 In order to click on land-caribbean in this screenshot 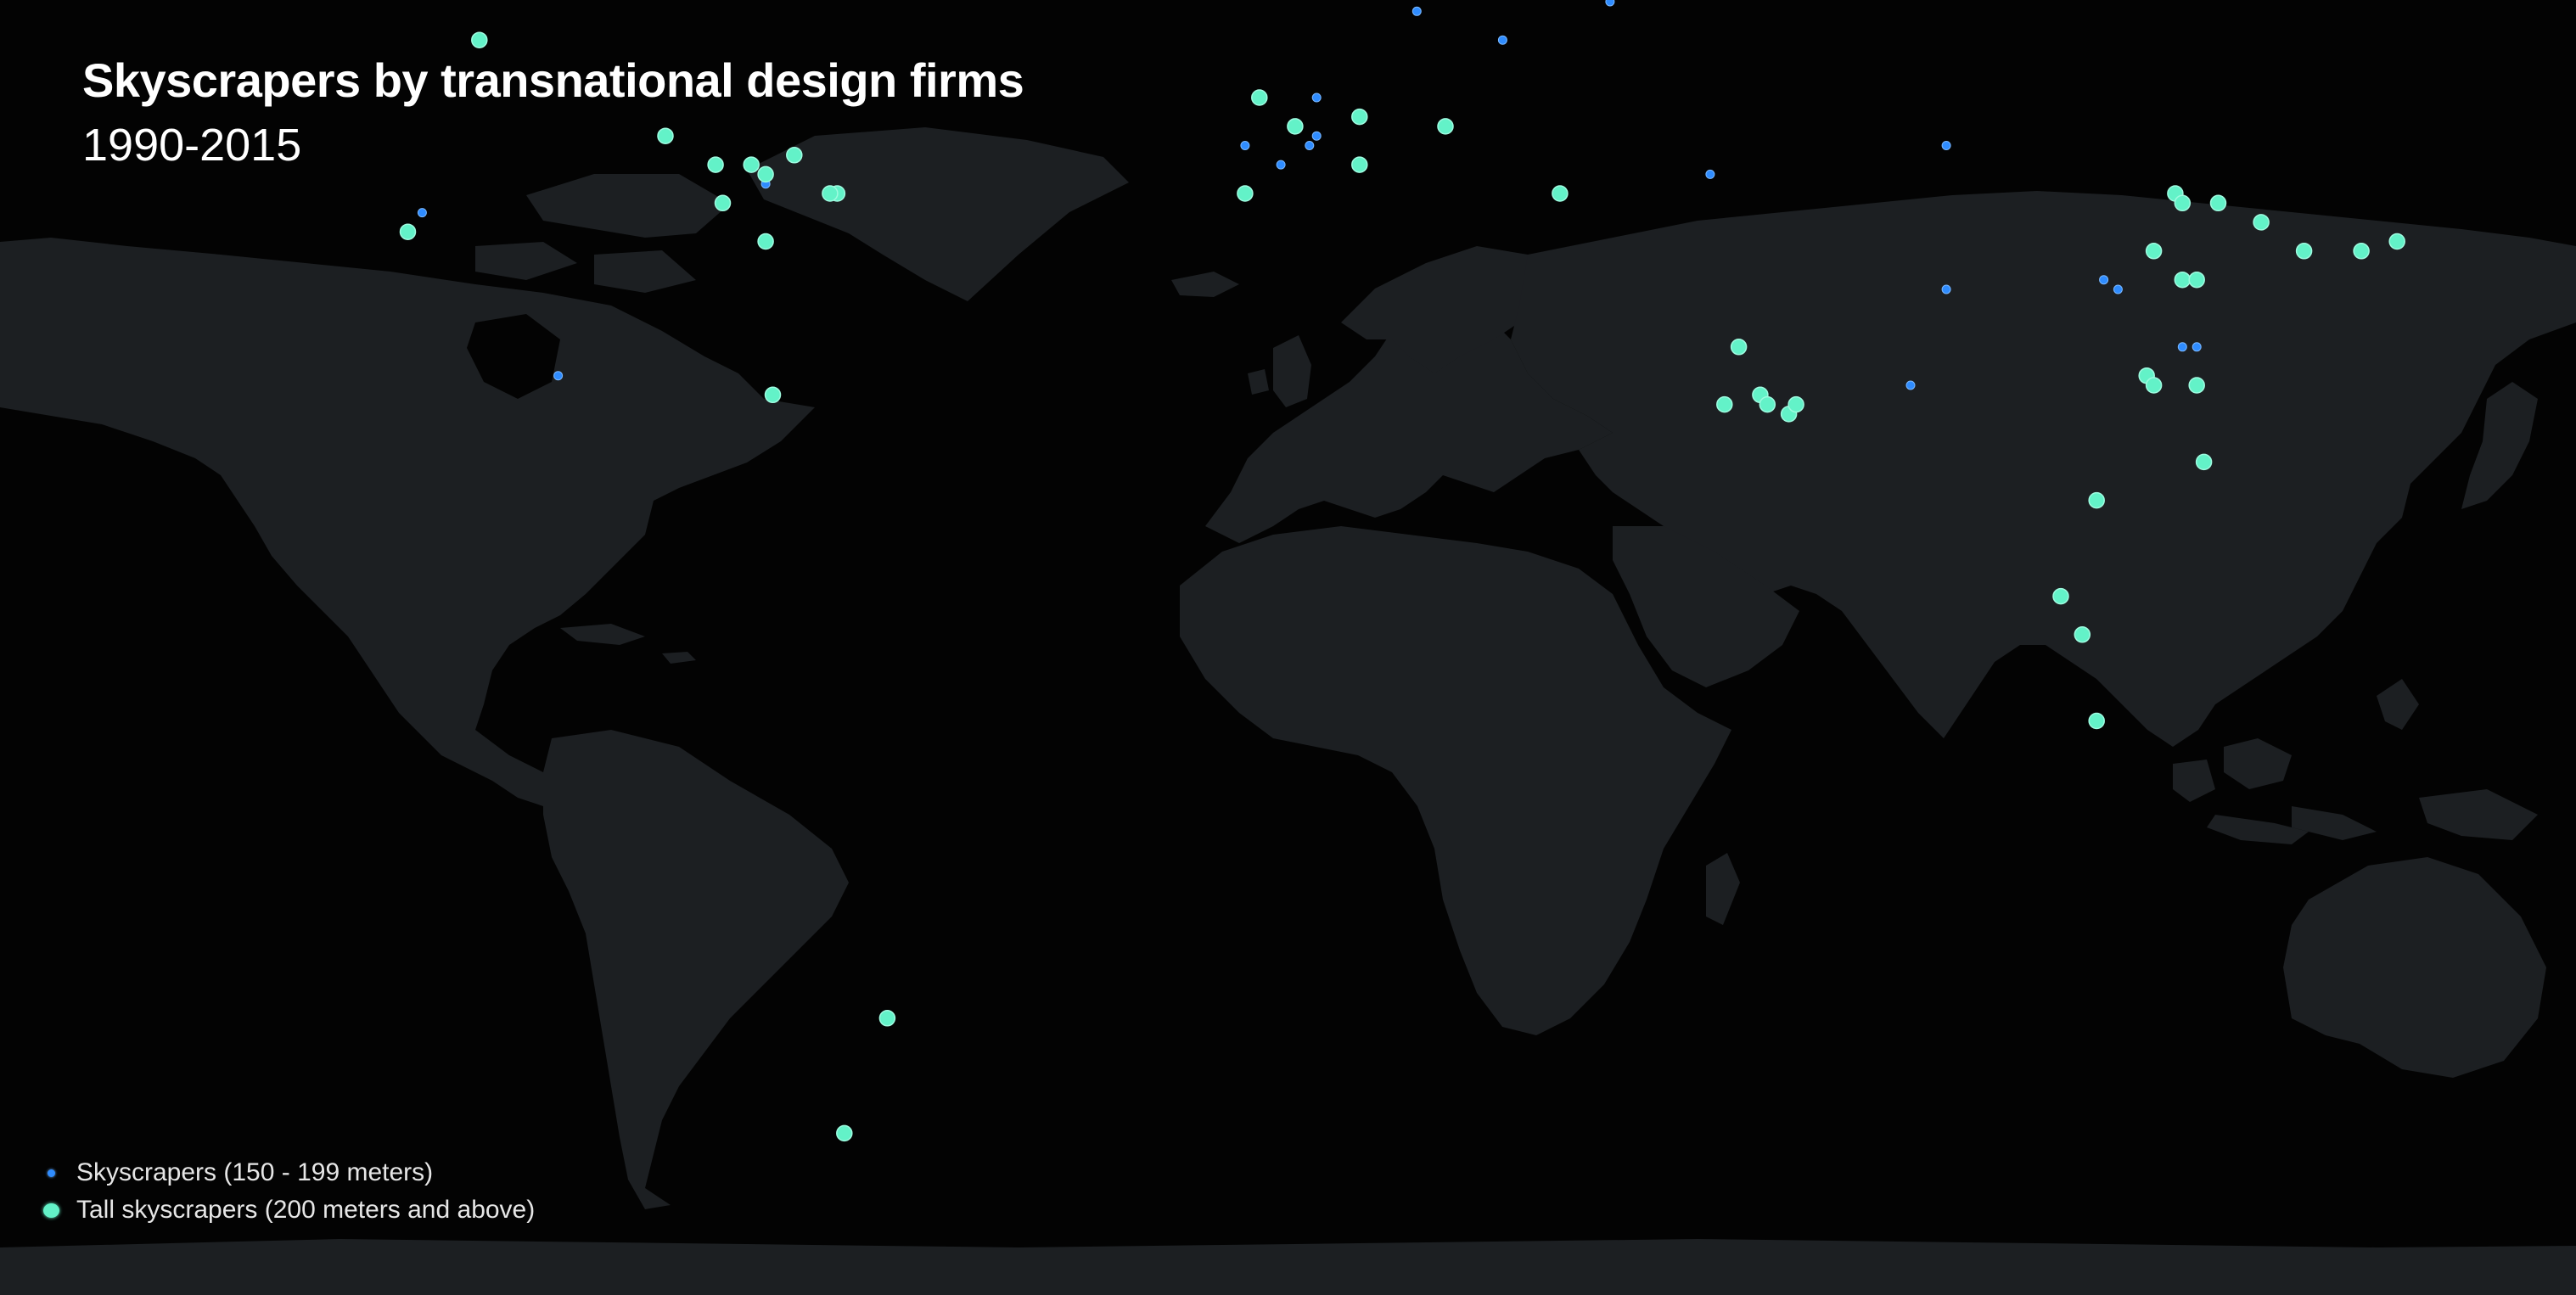, I will do `click(628, 644)`.